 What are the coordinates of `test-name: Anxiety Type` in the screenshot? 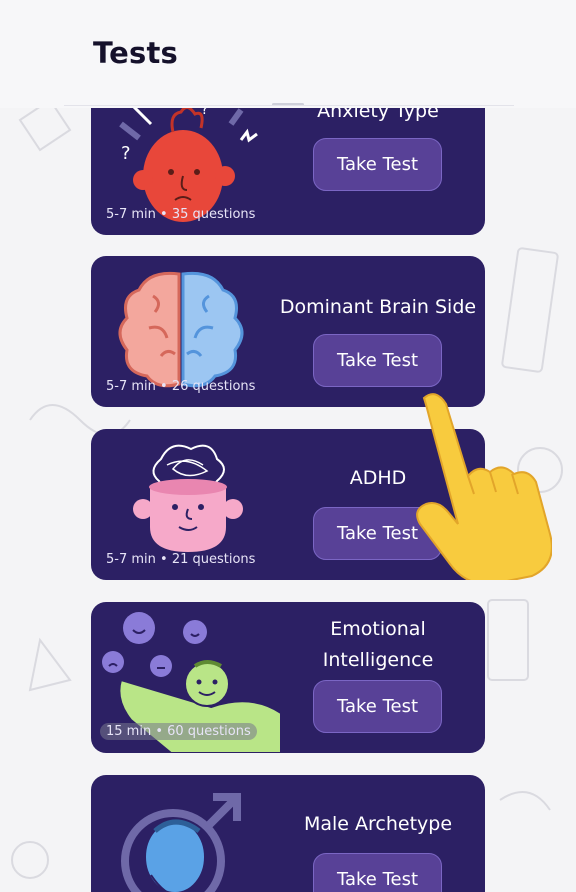 It's located at (378, 115).